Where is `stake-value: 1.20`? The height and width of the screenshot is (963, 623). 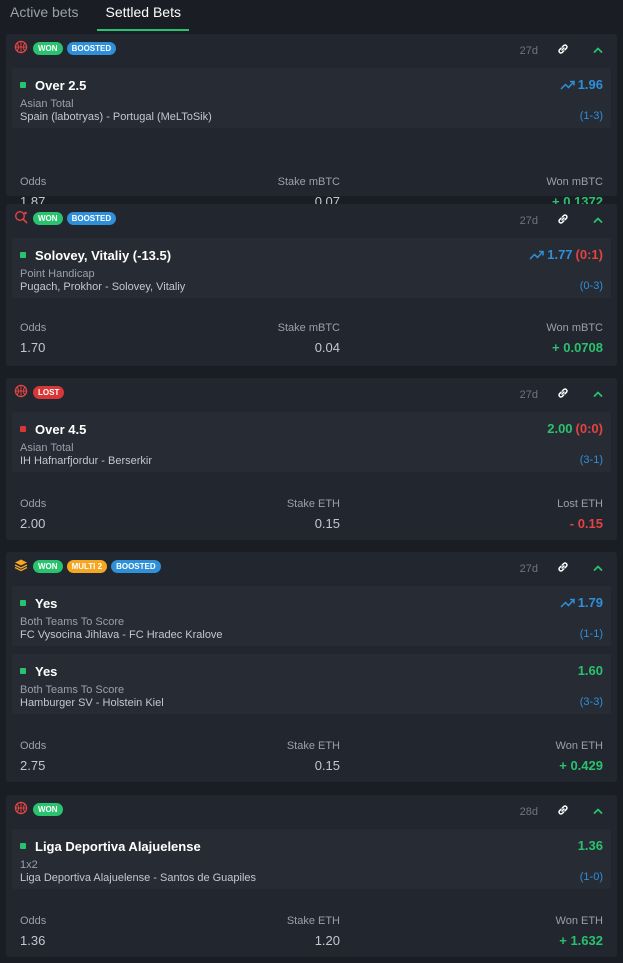 stake-value: 1.20 is located at coordinates (327, 940).